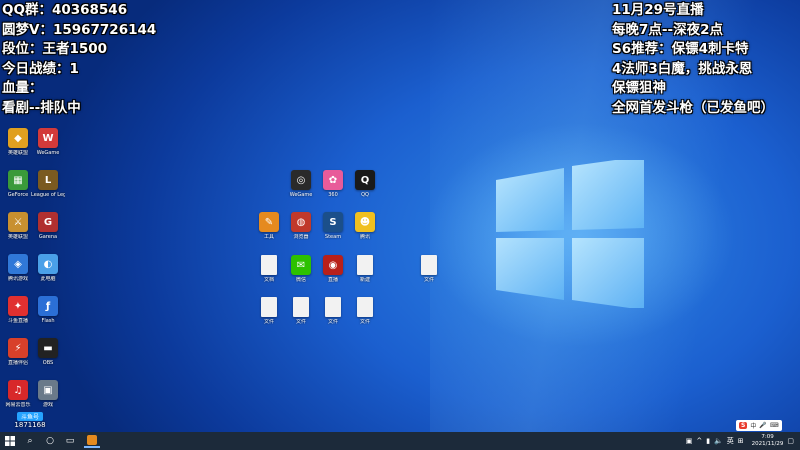 This screenshot has height=450, width=800. What do you see at coordinates (17, 321) in the screenshot?
I see `icon-label: 斗鱼直播` at bounding box center [17, 321].